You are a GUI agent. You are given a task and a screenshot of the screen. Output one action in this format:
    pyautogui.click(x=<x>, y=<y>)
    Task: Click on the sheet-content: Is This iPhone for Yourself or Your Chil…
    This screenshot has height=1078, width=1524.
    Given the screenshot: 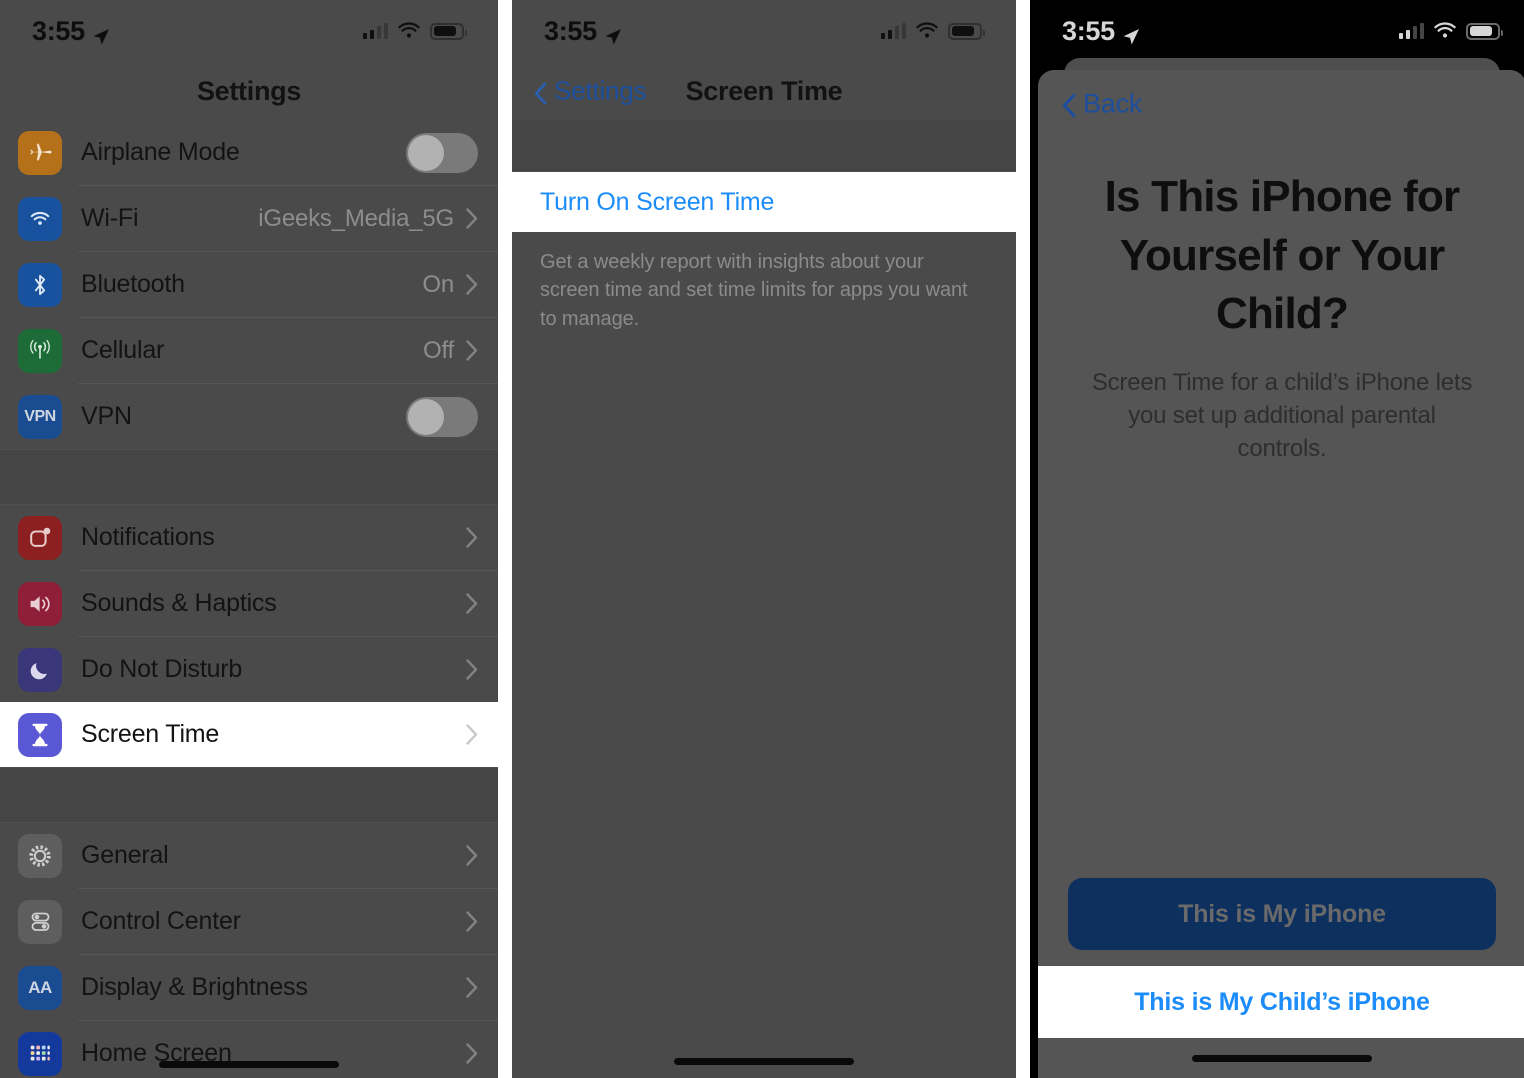 What is the action you would take?
    pyautogui.click(x=1281, y=301)
    